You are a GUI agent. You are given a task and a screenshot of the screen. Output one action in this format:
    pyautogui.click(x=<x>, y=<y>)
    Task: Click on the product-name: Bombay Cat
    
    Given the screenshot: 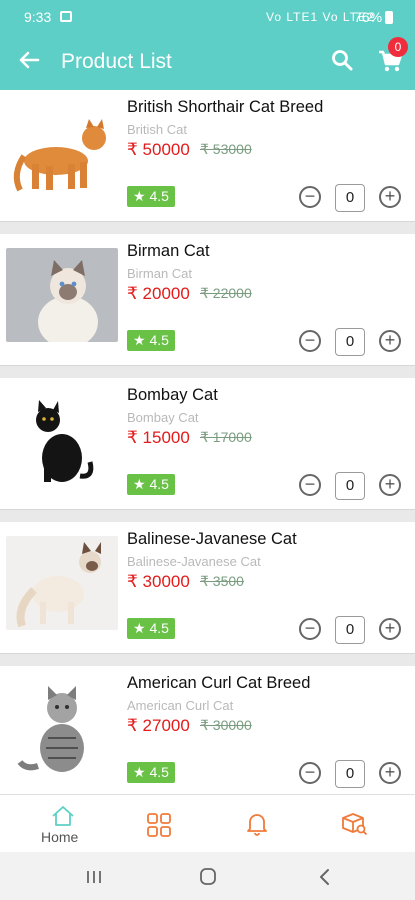 What is the action you would take?
    pyautogui.click(x=172, y=395)
    